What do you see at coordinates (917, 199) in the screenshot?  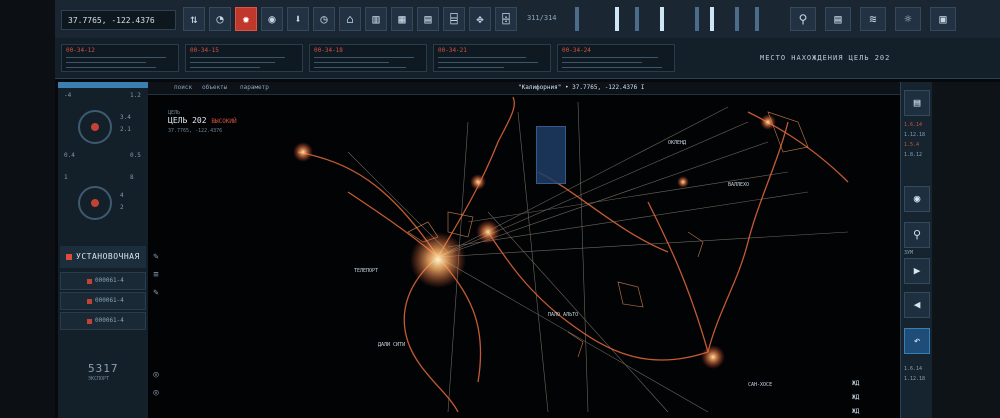 I see `record-button: ◉` at bounding box center [917, 199].